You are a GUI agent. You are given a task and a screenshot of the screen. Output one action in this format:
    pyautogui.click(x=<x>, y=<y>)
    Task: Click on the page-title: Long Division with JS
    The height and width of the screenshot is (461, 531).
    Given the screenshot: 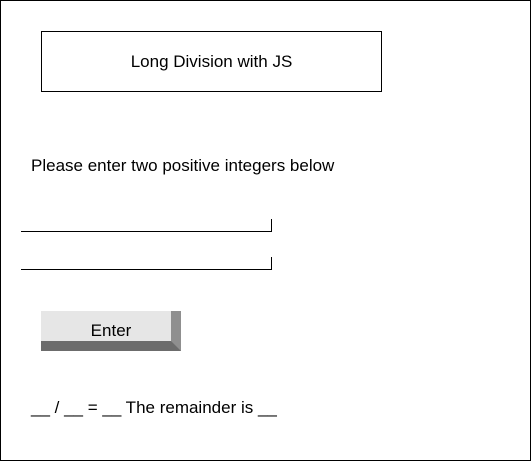 What is the action you would take?
    pyautogui.click(x=211, y=61)
    